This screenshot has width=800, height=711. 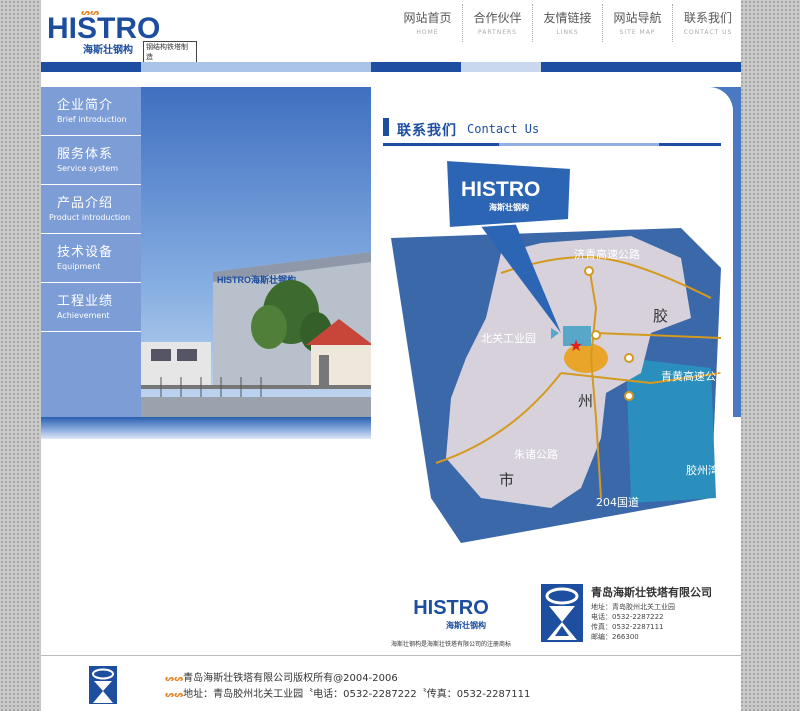 I want to click on nav-home-en: HOME, so click(x=427, y=32).